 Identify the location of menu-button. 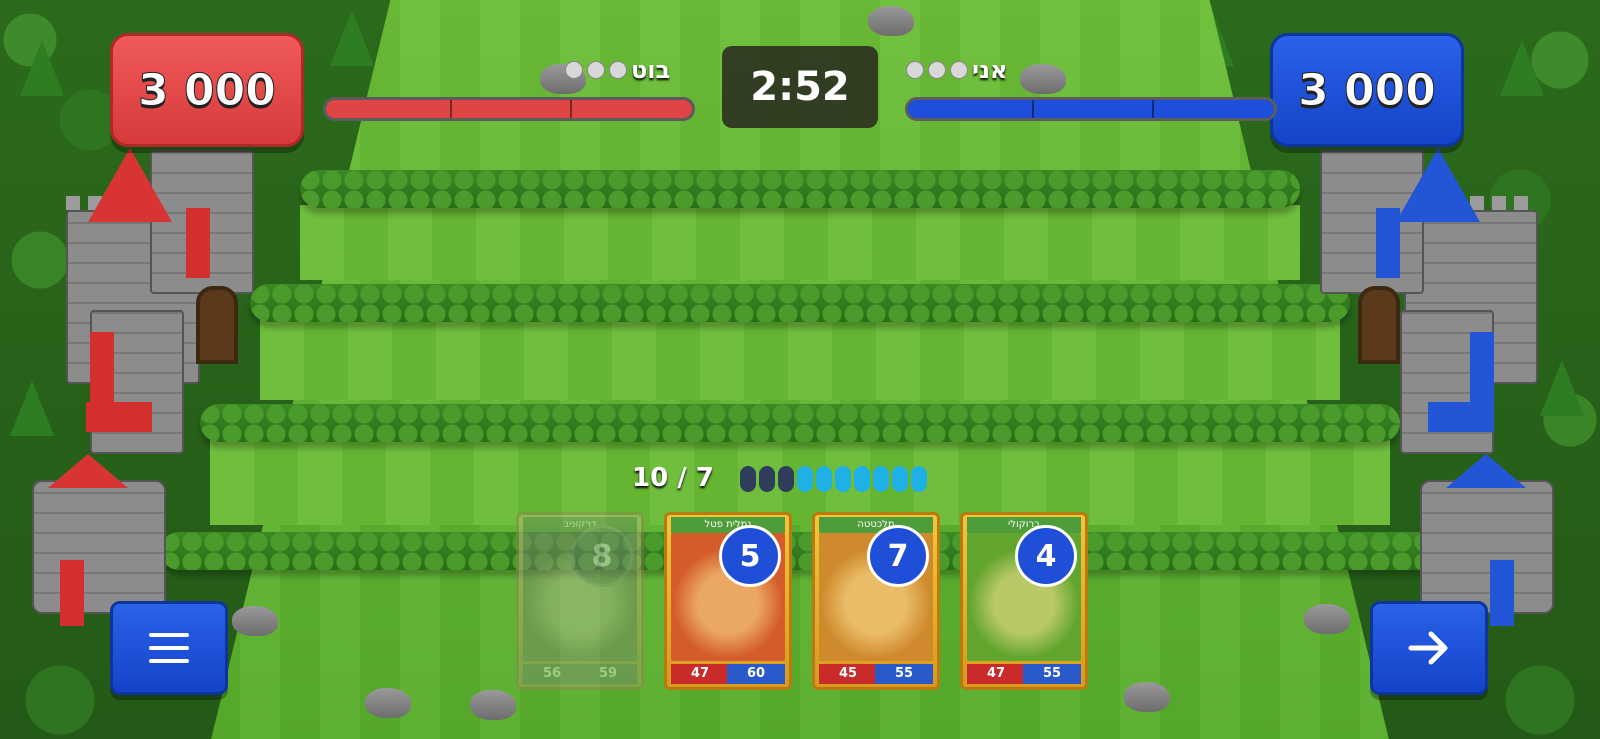
(169, 648).